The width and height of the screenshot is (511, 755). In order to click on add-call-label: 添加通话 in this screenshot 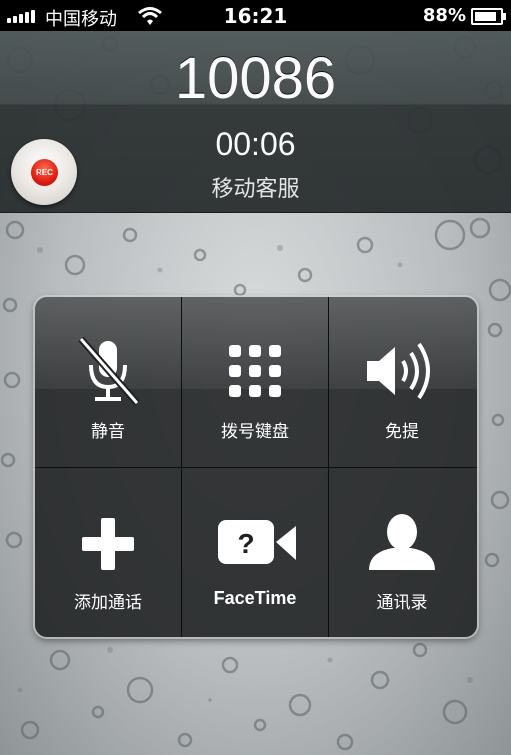, I will do `click(108, 603)`.